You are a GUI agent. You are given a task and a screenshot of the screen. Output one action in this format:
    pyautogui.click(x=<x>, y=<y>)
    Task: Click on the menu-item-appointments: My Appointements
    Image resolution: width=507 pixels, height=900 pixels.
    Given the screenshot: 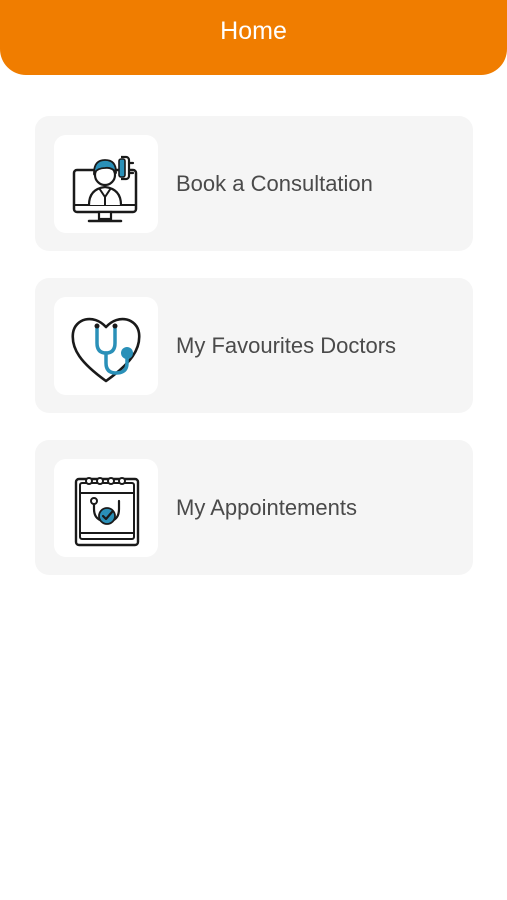 What is the action you would take?
    pyautogui.click(x=254, y=507)
    